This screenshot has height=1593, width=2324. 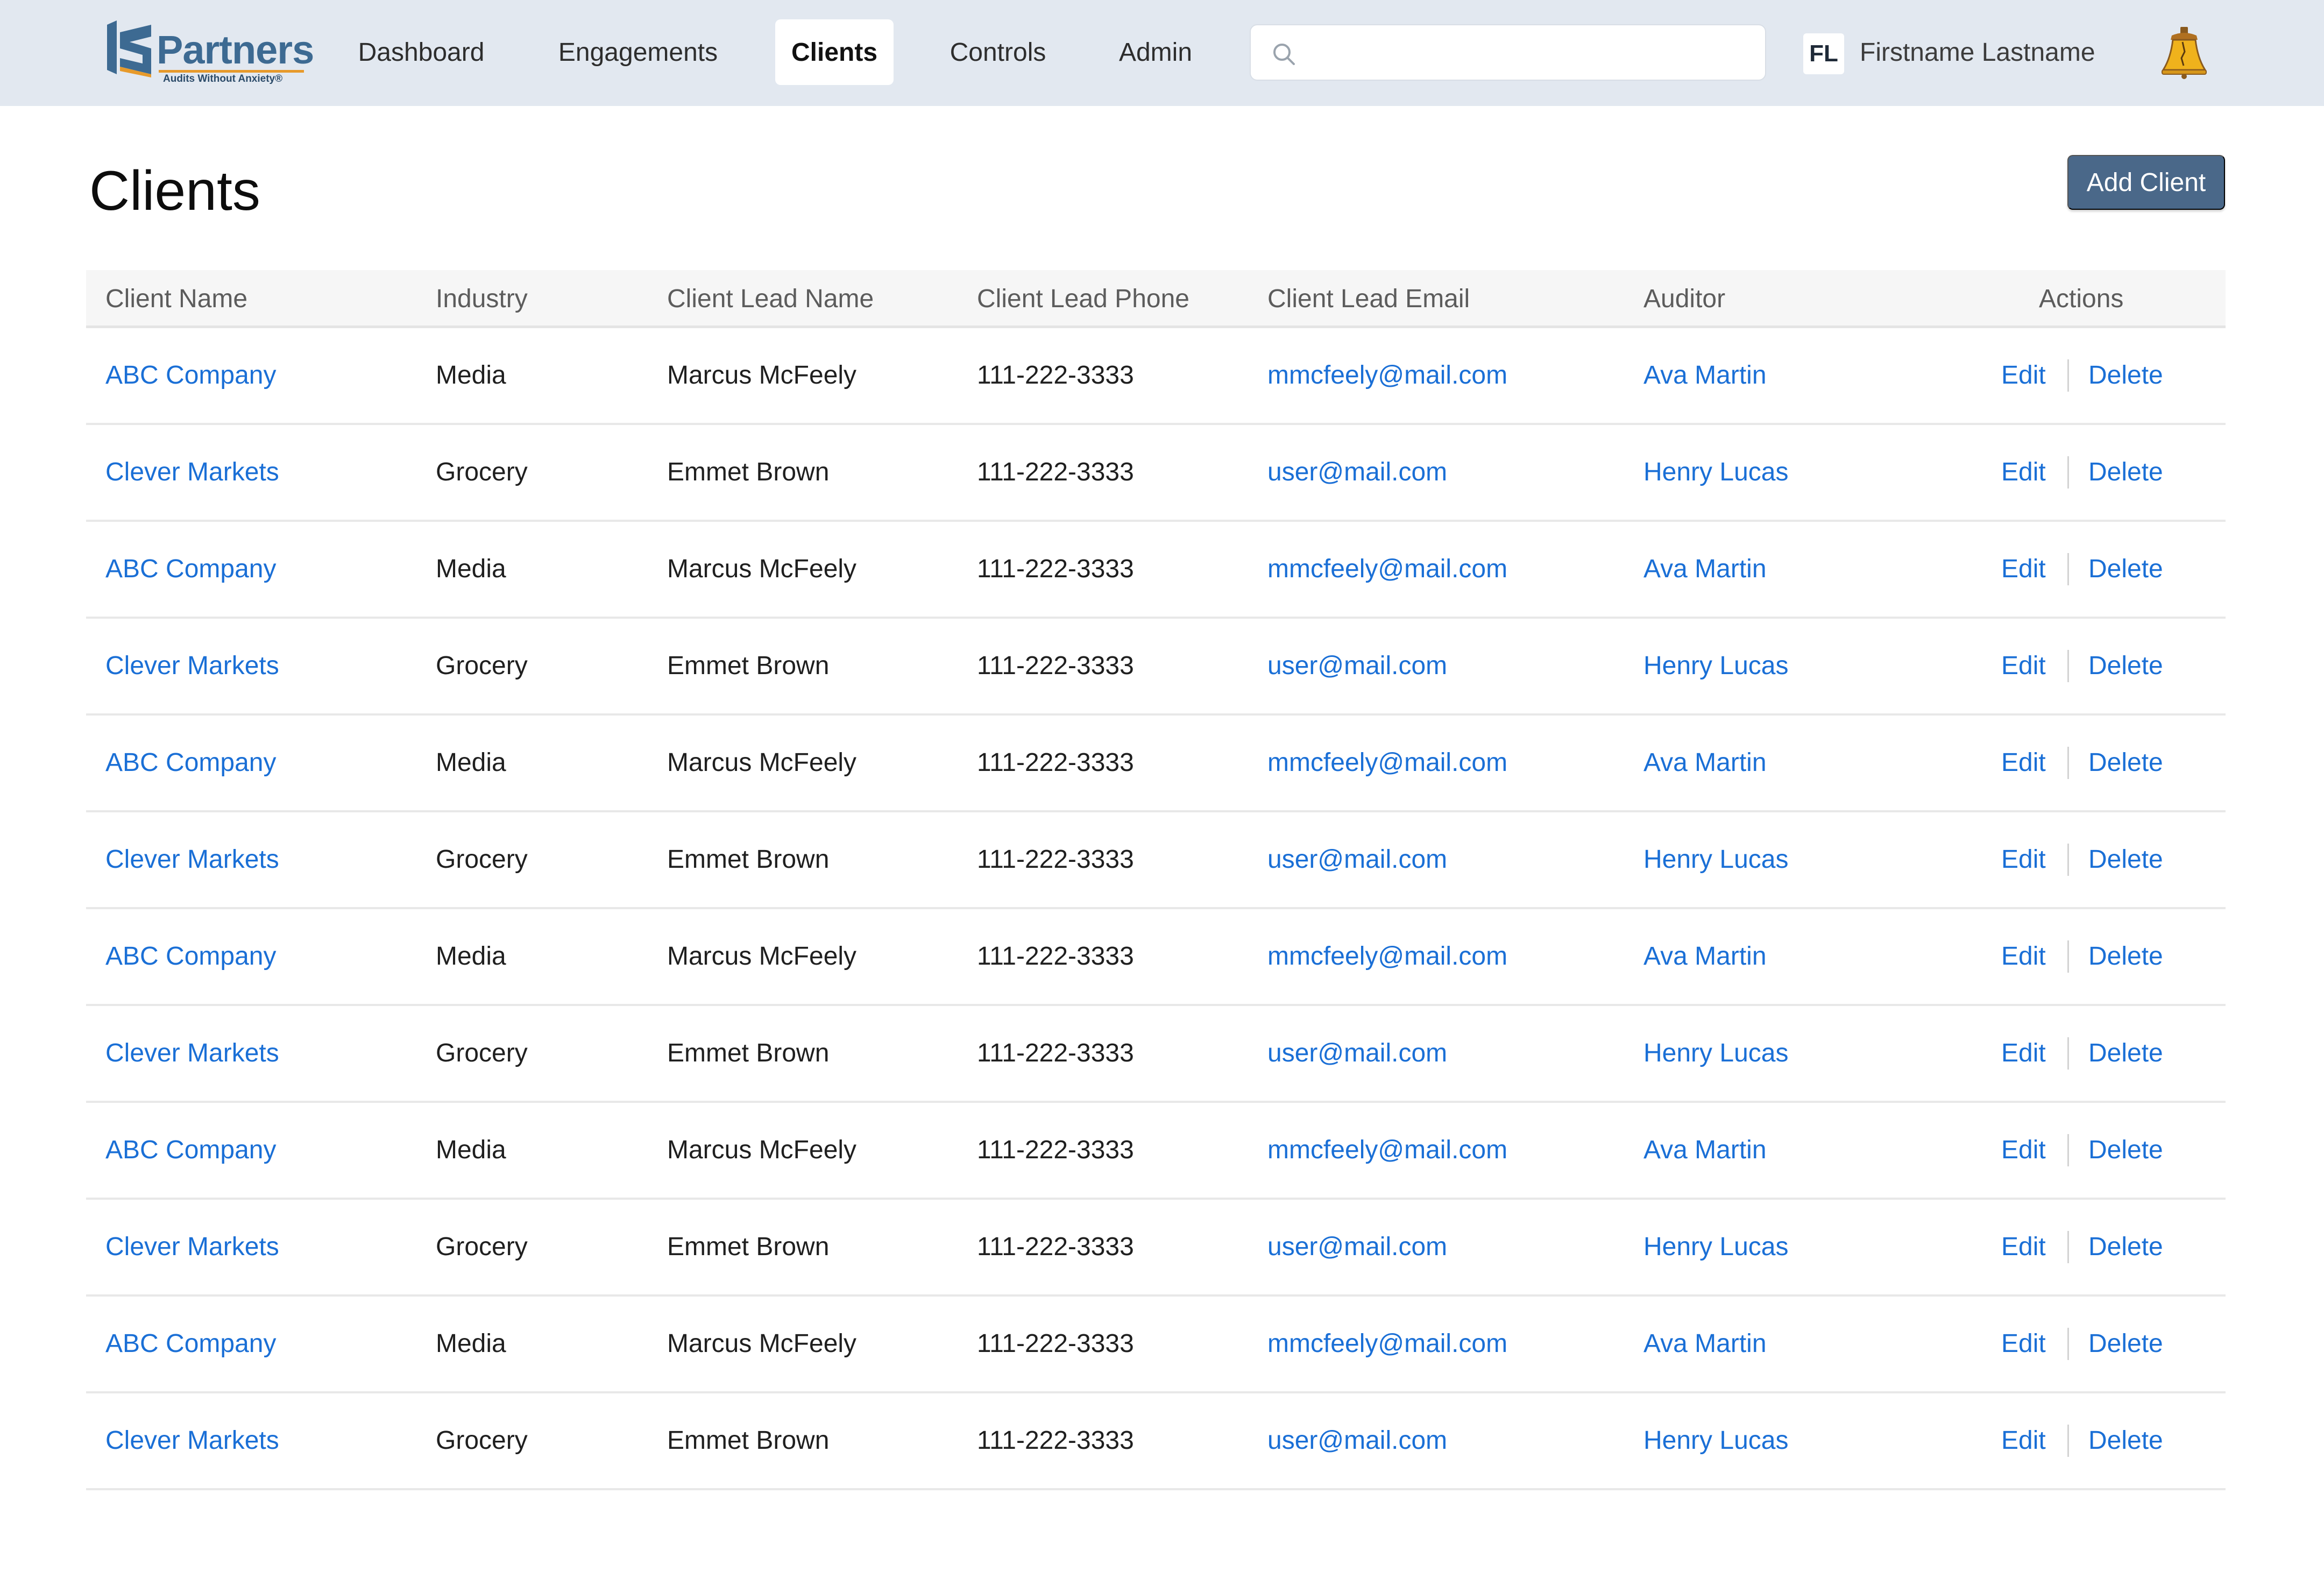 I want to click on col-header-auditor: Auditor, so click(x=1684, y=299).